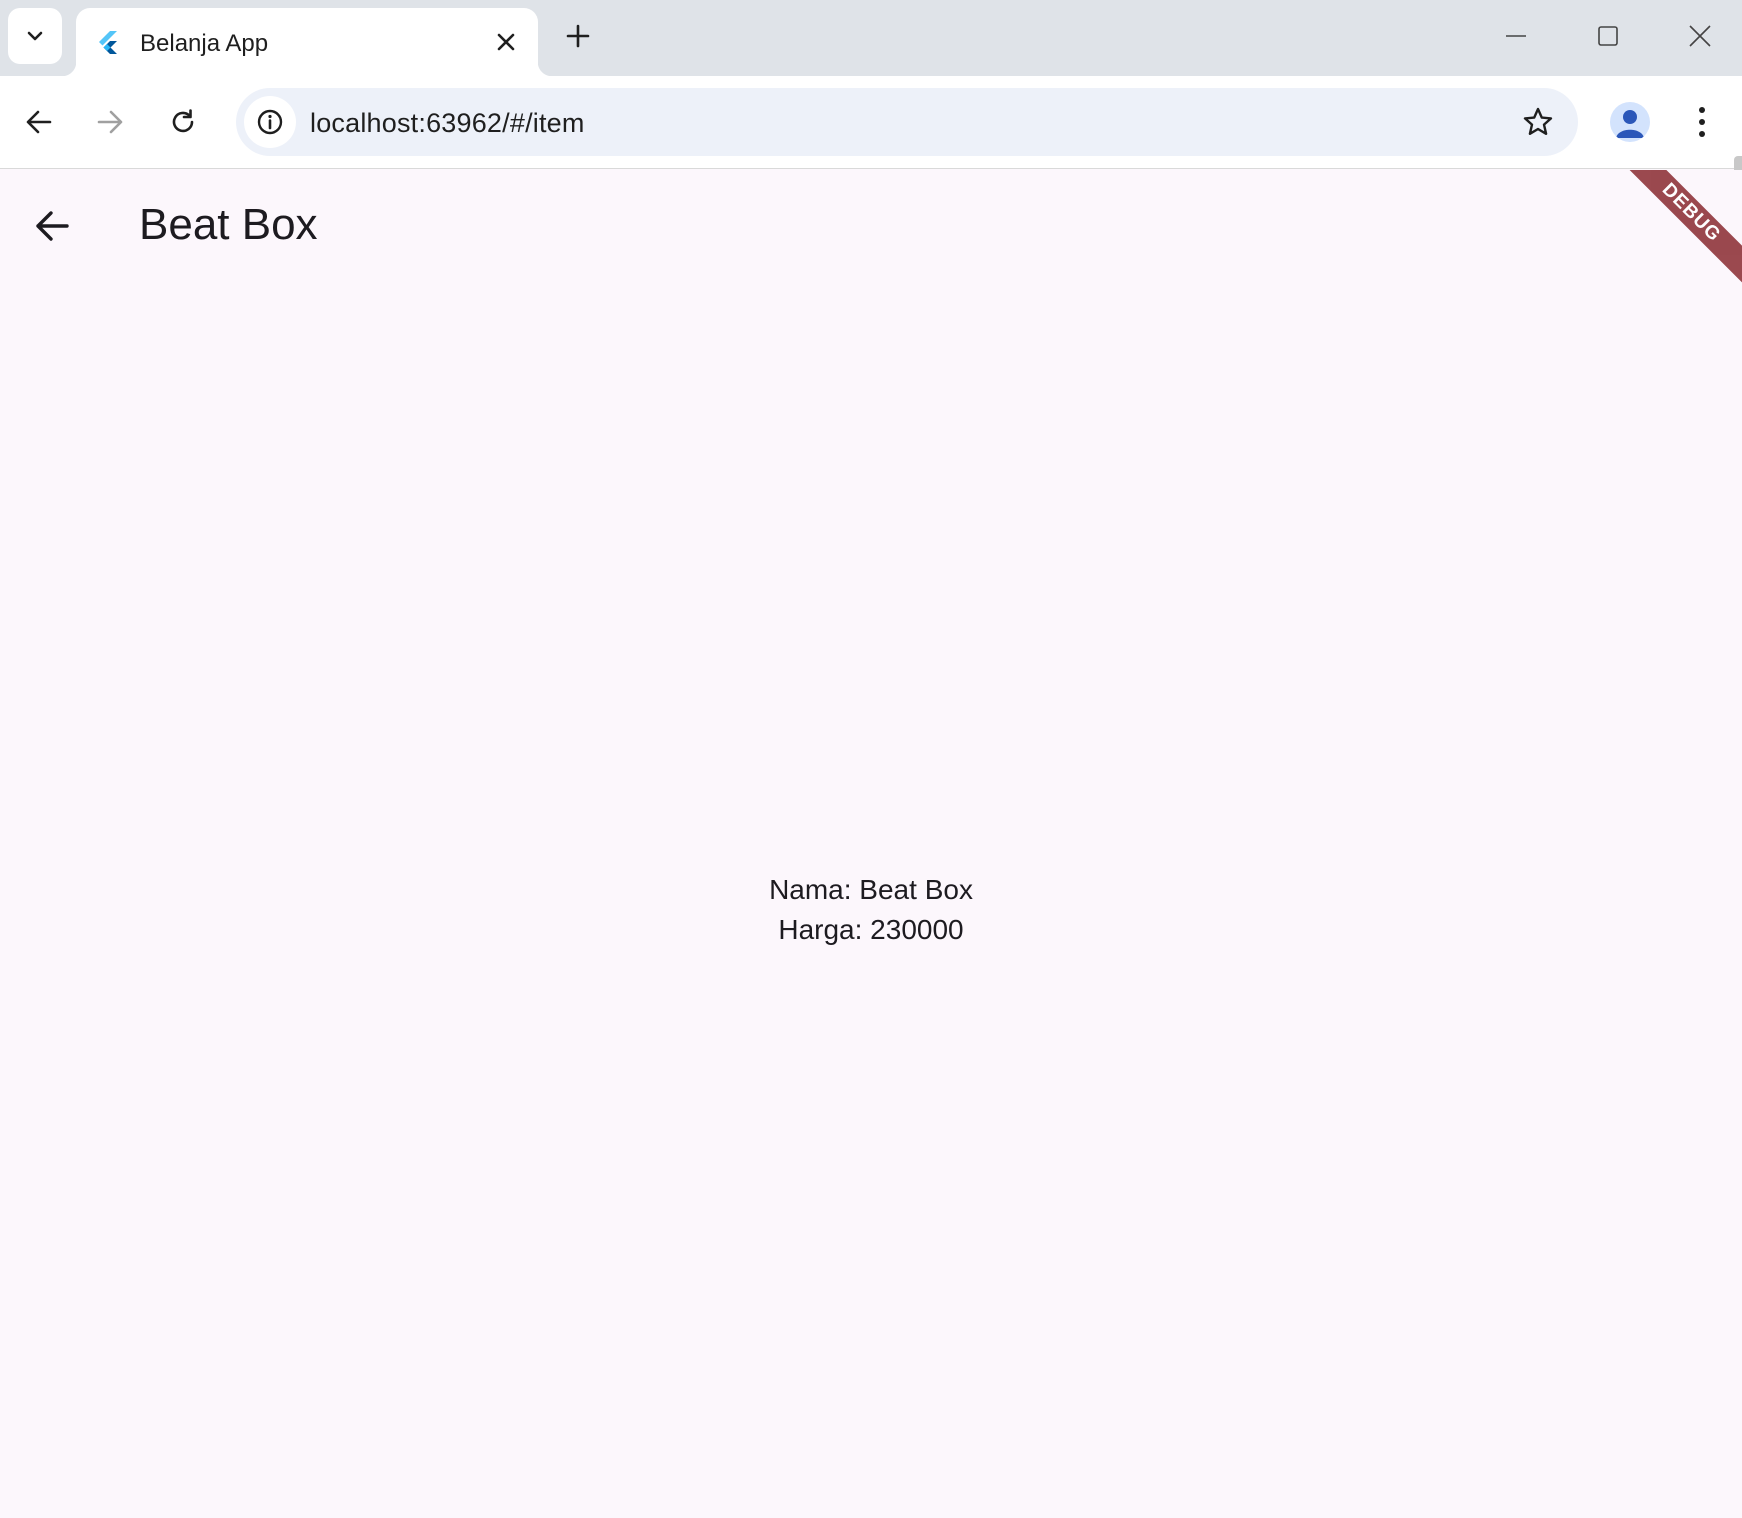 The height and width of the screenshot is (1518, 1742). Describe the element at coordinates (108, 42) in the screenshot. I see `flutter-logo-icon` at that location.